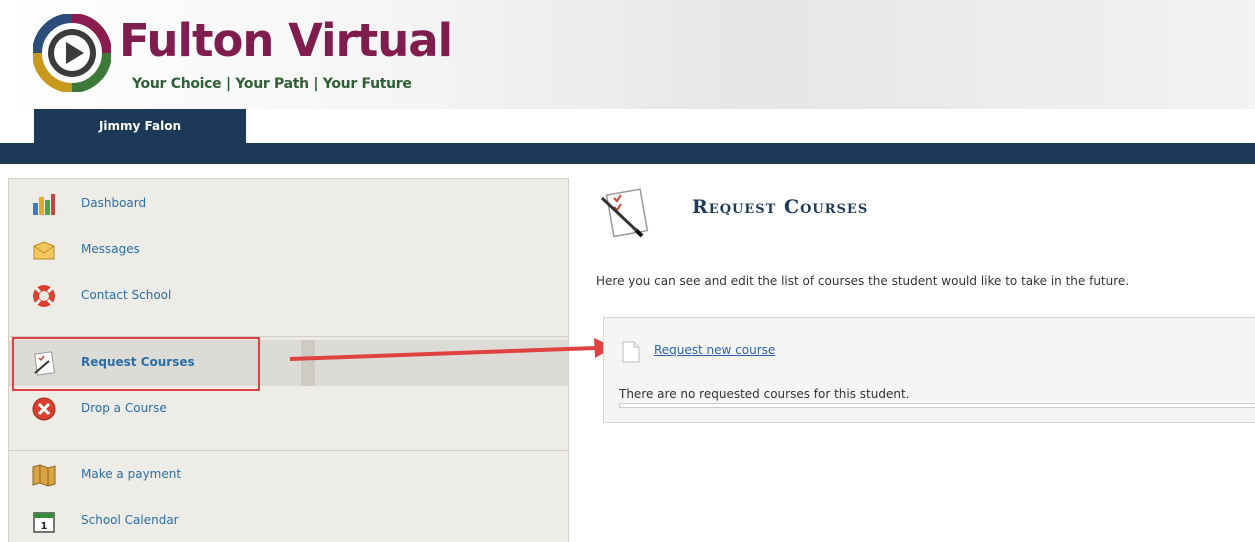 The image size is (1255, 542). Describe the element at coordinates (288, 450) in the screenshot. I see `sidebar-divider` at that location.